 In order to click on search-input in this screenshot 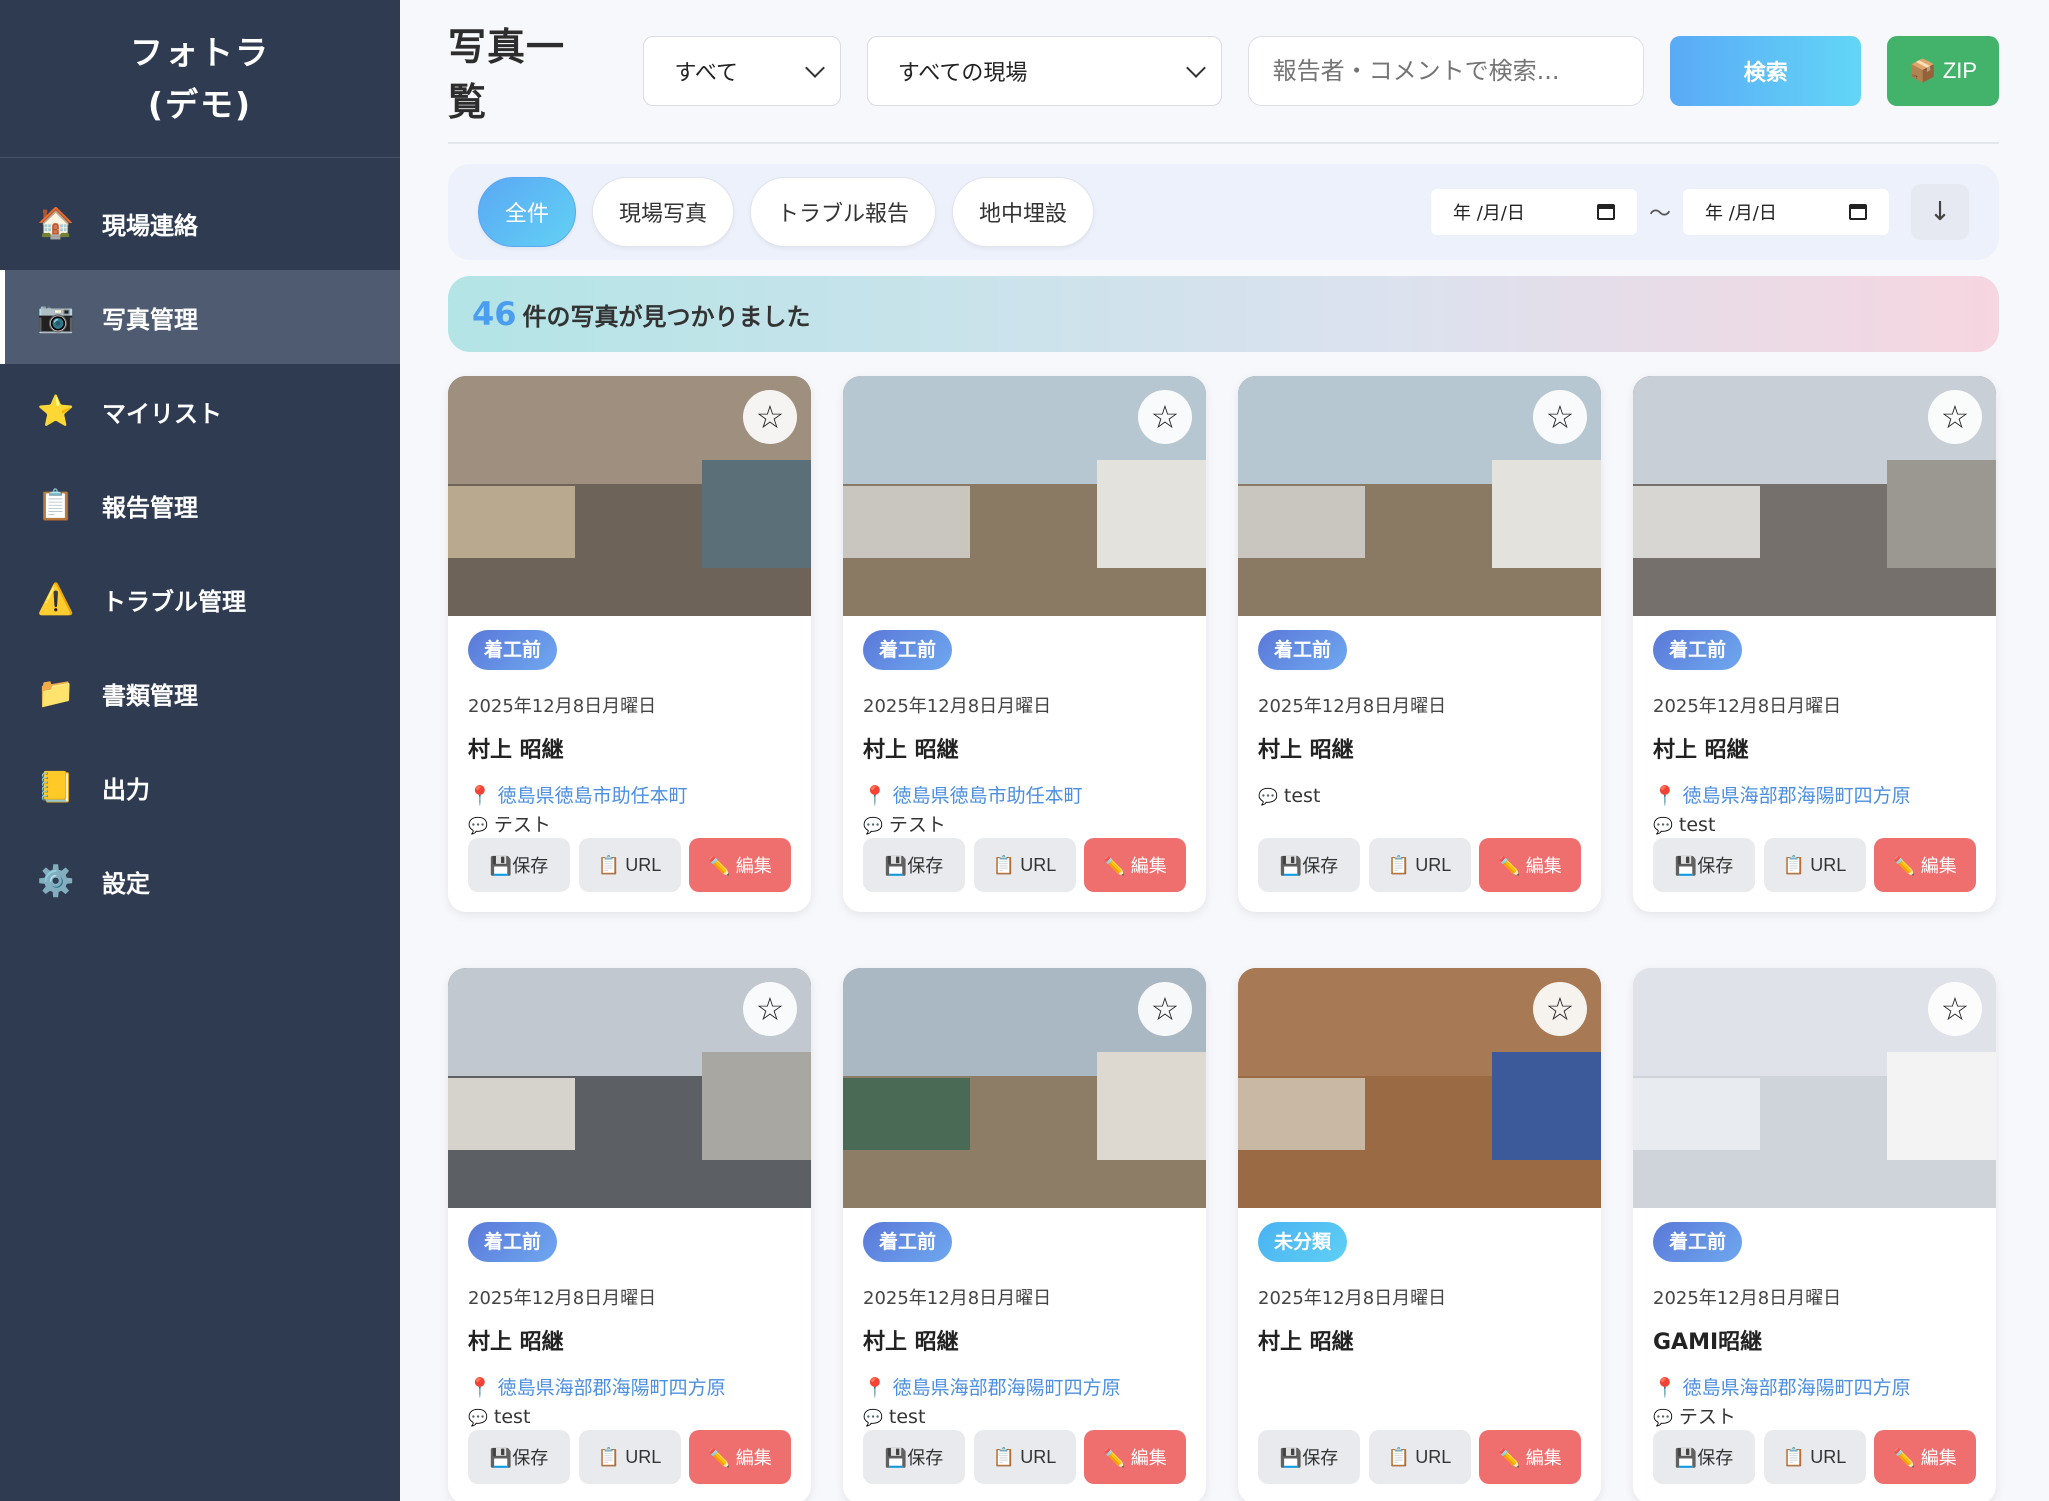, I will do `click(1446, 71)`.